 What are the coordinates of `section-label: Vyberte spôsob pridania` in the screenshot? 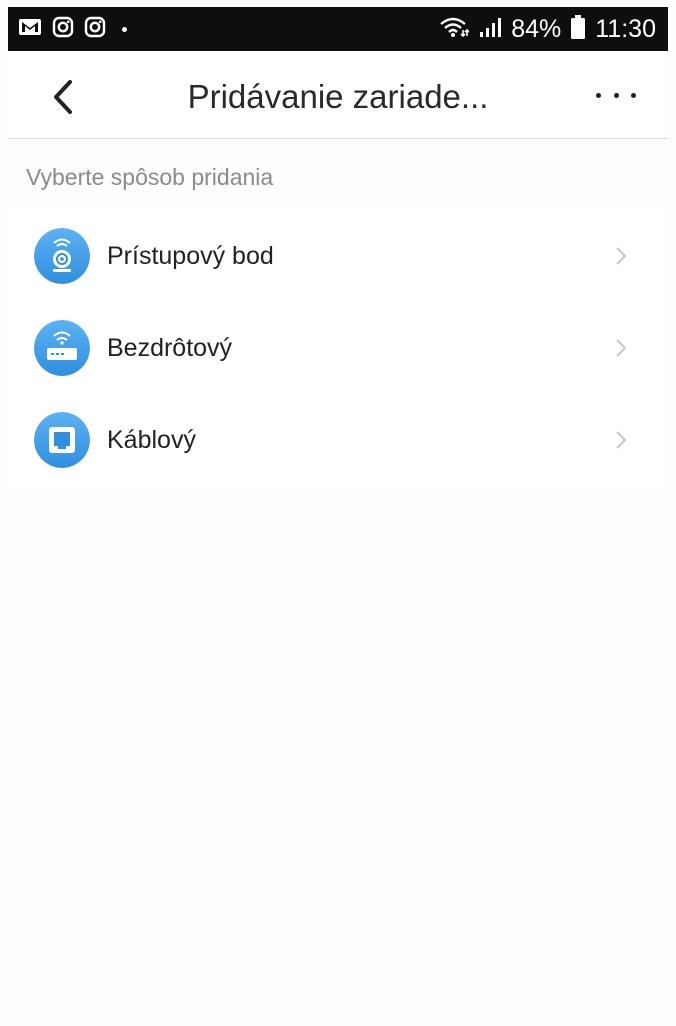 It's located at (150, 177).